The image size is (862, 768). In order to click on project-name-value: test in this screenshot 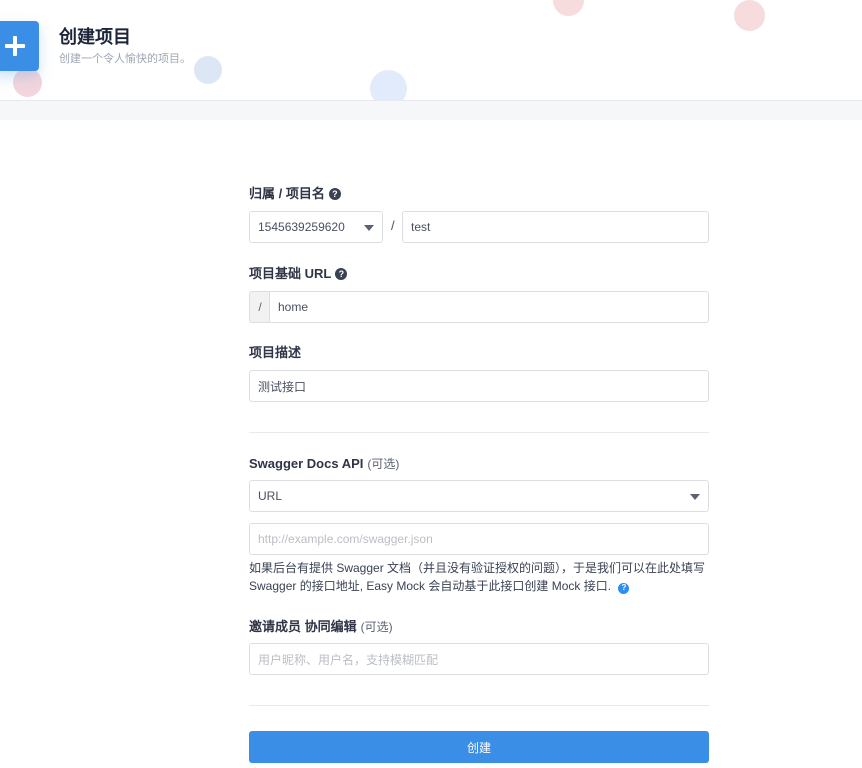, I will do `click(421, 227)`.